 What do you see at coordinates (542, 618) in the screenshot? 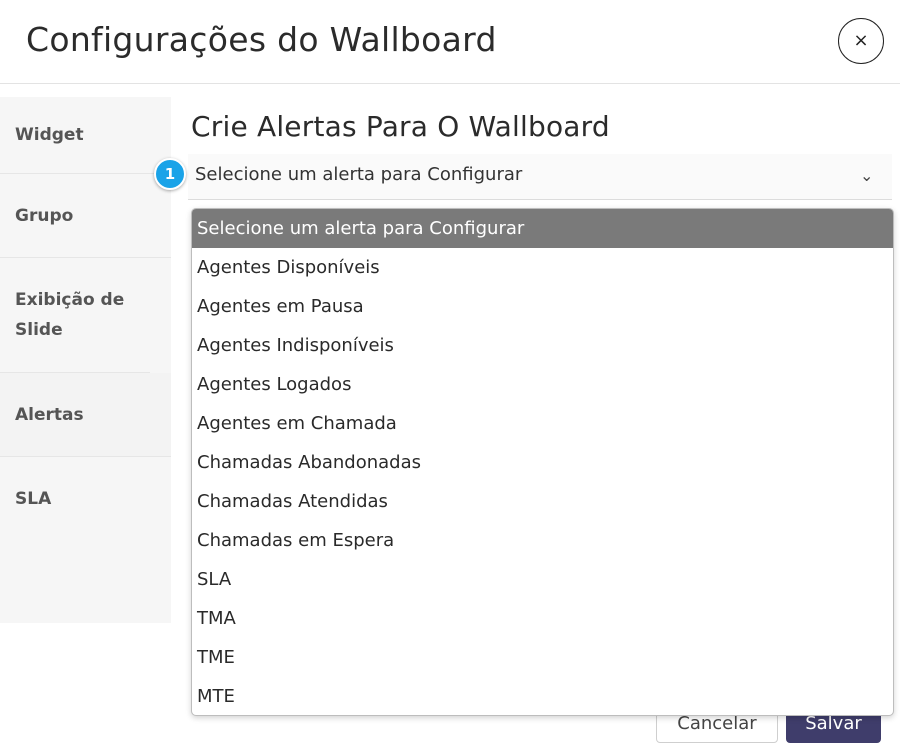
I see `dropdown-option: TMA` at bounding box center [542, 618].